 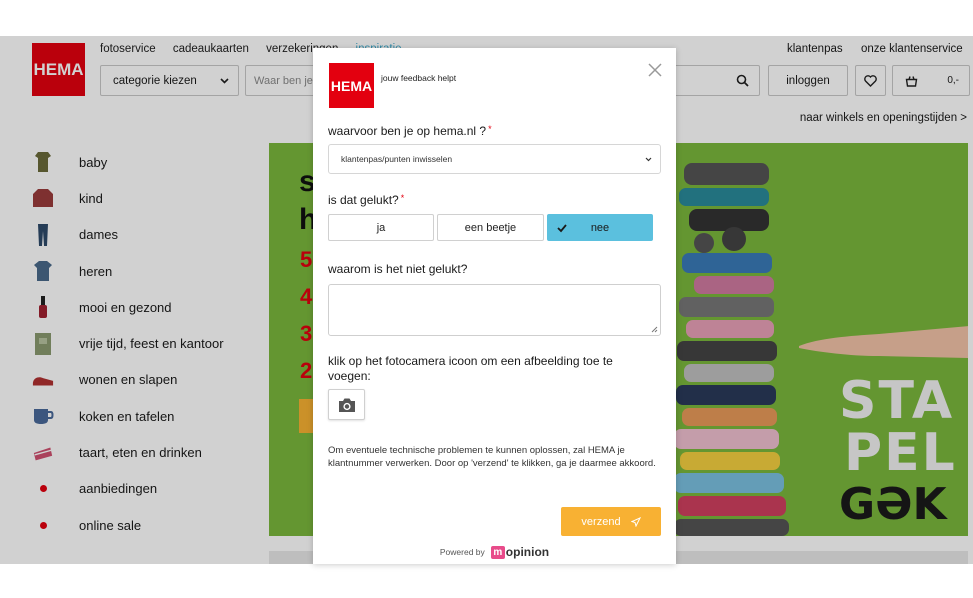 I want to click on send-button: verzend, so click(x=611, y=521).